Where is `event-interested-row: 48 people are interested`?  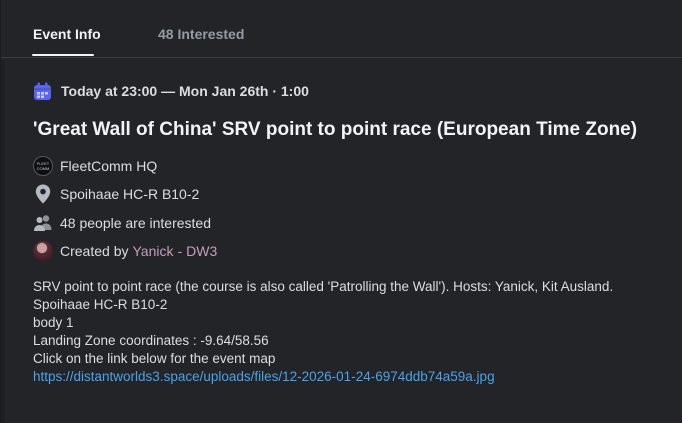 event-interested-row: 48 people are interested is located at coordinates (122, 223).